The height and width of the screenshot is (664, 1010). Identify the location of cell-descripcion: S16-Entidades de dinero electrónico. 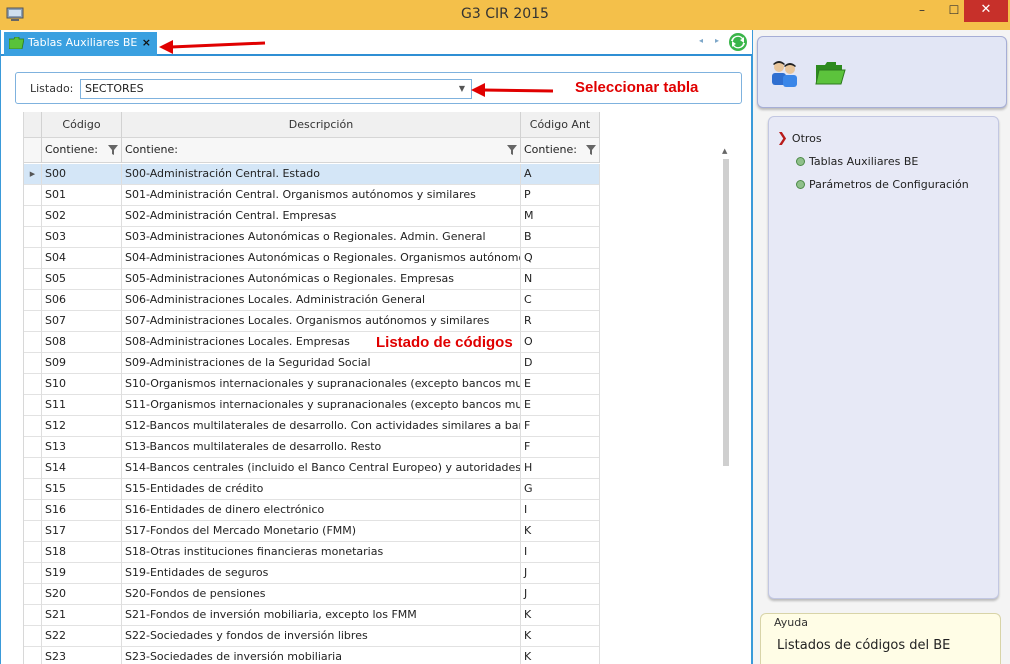
(321, 510).